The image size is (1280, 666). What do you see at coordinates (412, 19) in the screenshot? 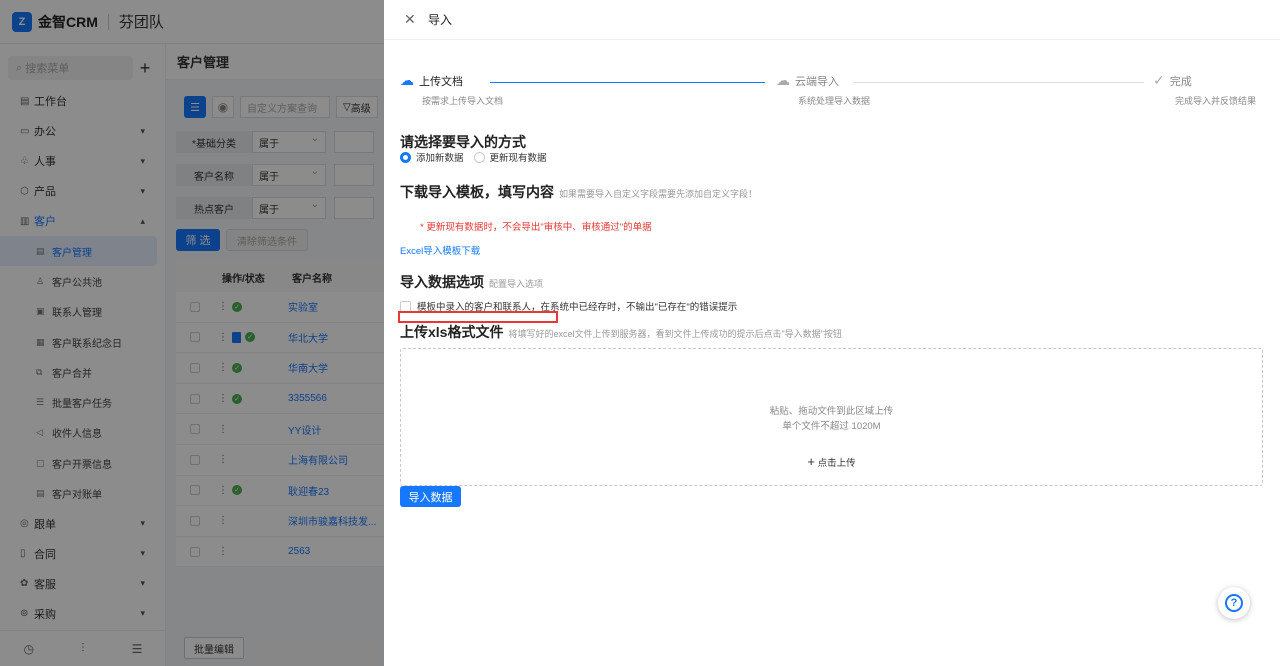
I see `close-icon: ✕` at bounding box center [412, 19].